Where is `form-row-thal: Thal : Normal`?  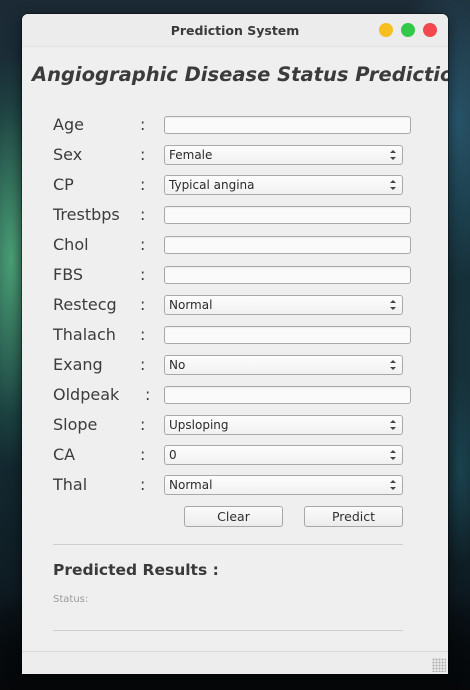
form-row-thal: Thal : Normal is located at coordinates (235, 485).